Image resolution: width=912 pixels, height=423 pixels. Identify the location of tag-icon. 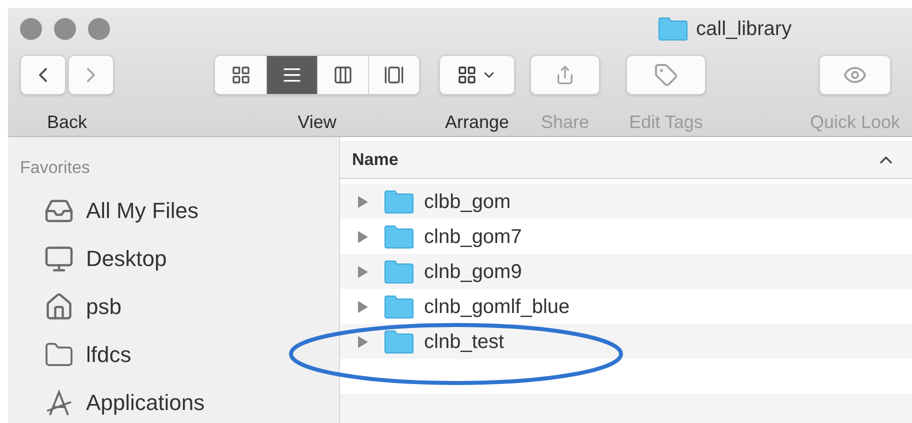
(666, 75).